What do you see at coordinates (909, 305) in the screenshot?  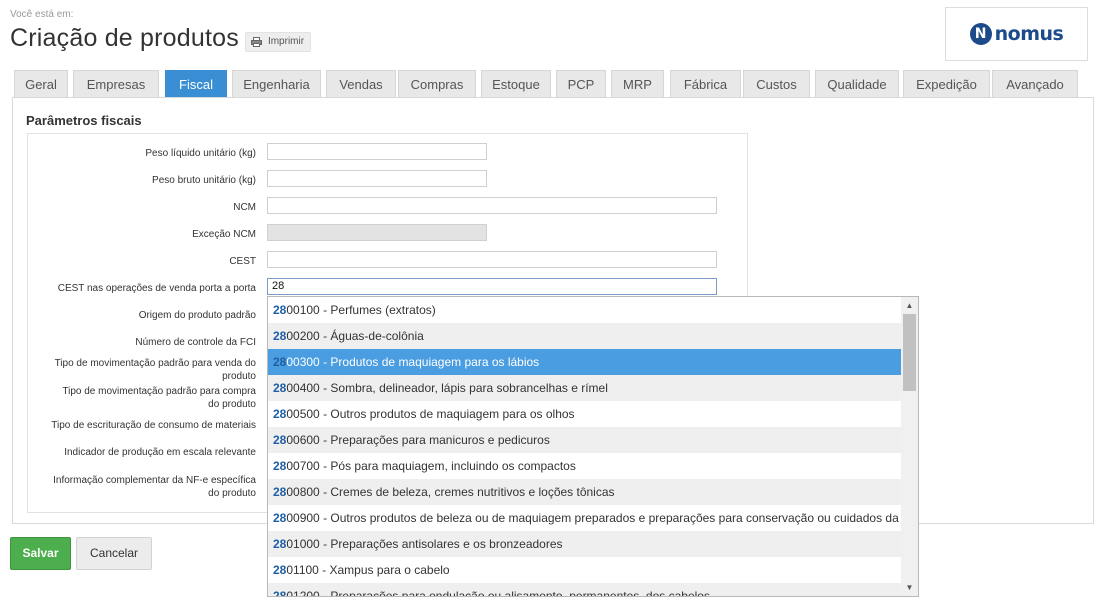 I see `scroll-up-arrow-icon: ▲` at bounding box center [909, 305].